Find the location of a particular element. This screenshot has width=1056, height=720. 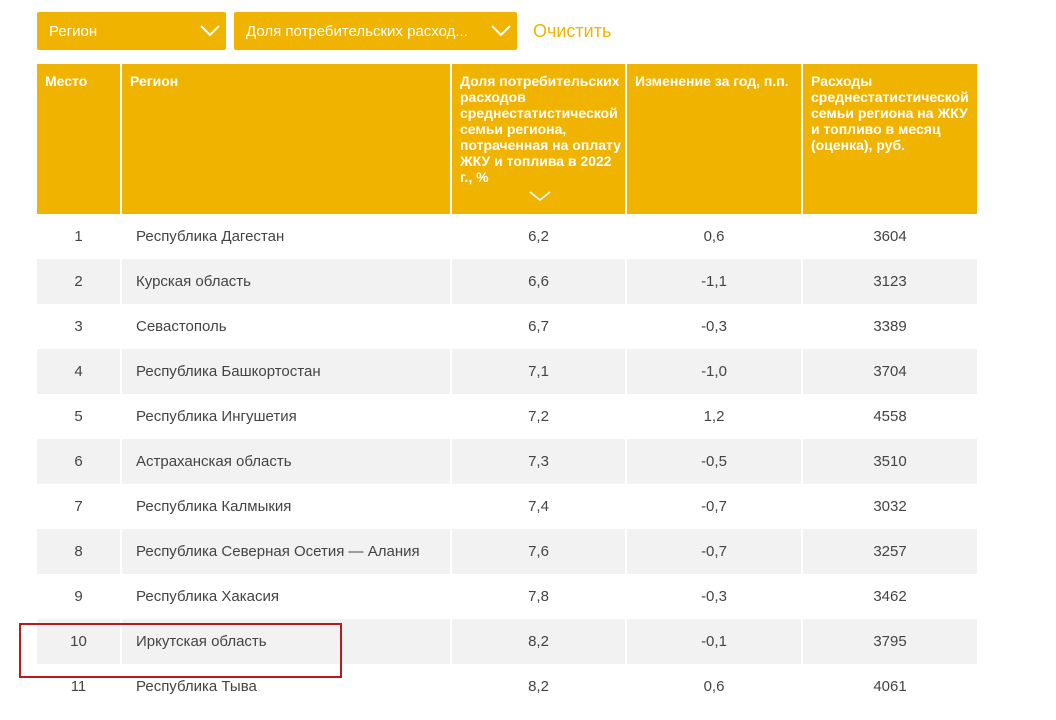

header-change: Изменение за год, п.п. is located at coordinates (714, 139).